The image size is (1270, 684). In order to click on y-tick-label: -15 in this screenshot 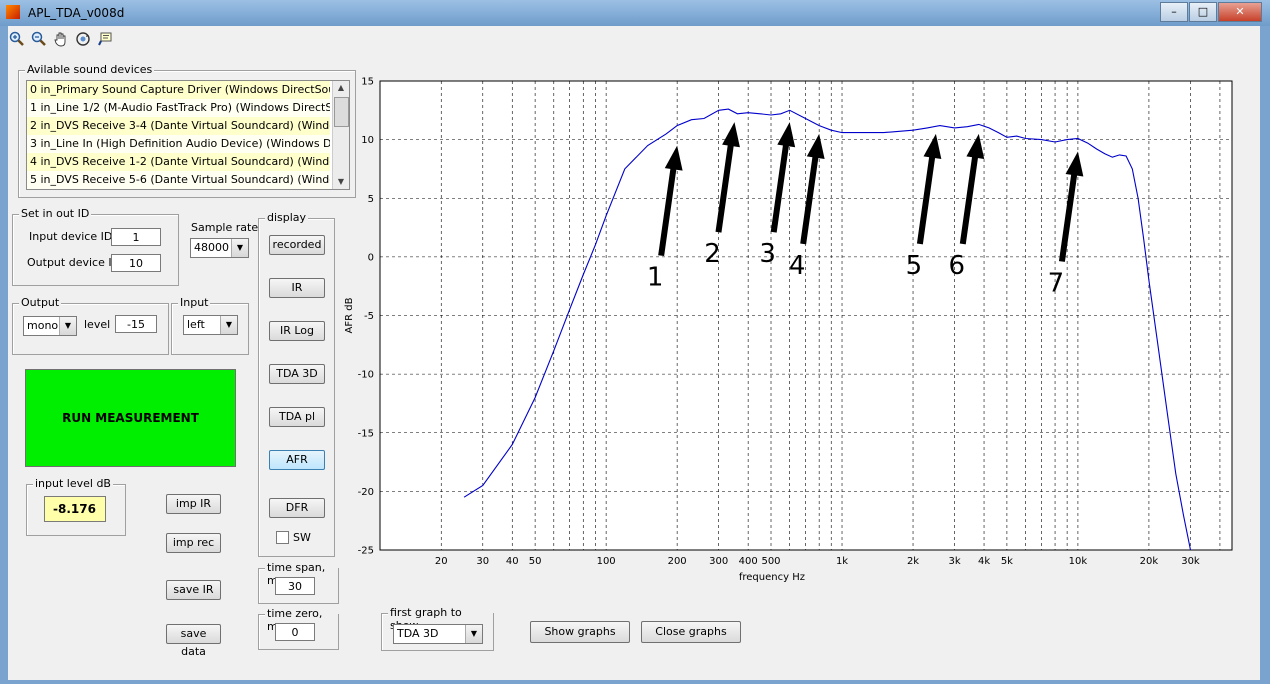, I will do `click(366, 433)`.